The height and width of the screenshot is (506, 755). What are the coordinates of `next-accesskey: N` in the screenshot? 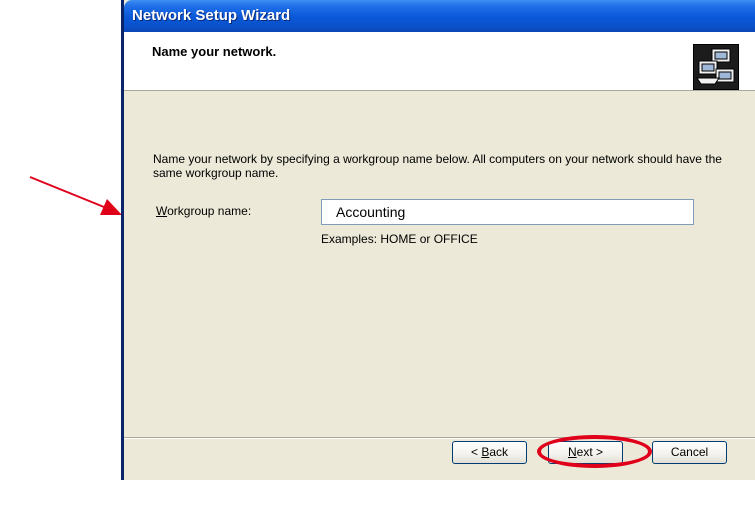 It's located at (572, 452).